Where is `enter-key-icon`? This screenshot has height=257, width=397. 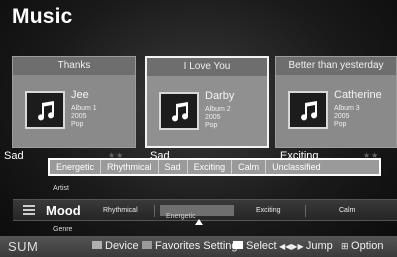 enter-key-icon is located at coordinates (238, 245).